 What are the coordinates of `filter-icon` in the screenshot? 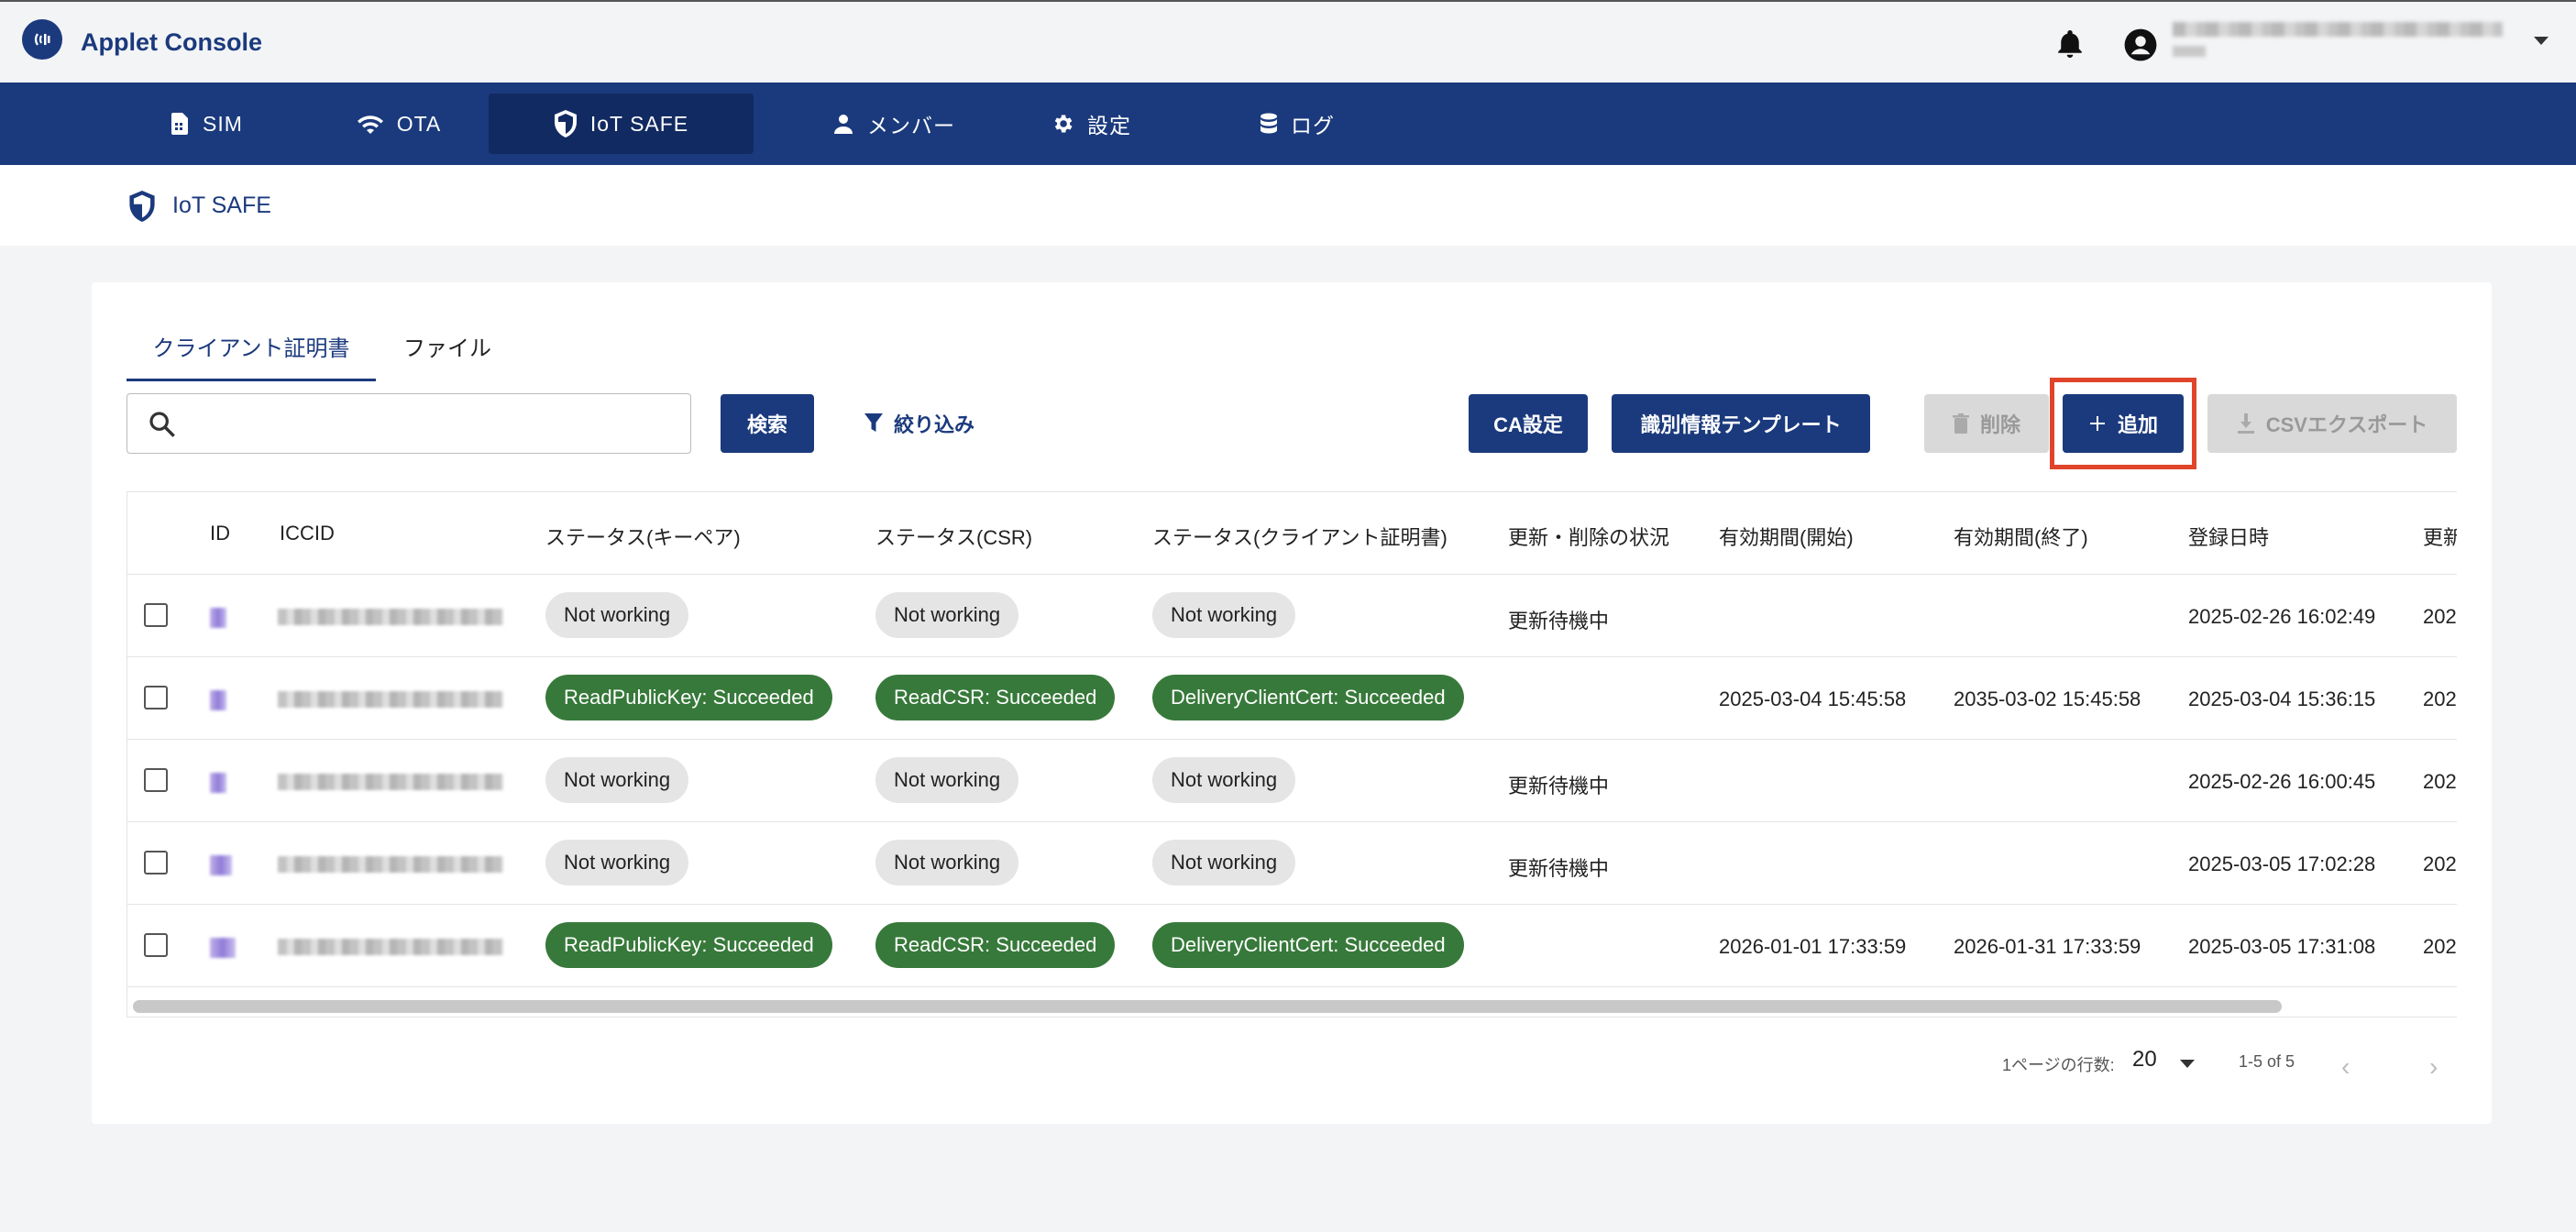 It's located at (874, 422).